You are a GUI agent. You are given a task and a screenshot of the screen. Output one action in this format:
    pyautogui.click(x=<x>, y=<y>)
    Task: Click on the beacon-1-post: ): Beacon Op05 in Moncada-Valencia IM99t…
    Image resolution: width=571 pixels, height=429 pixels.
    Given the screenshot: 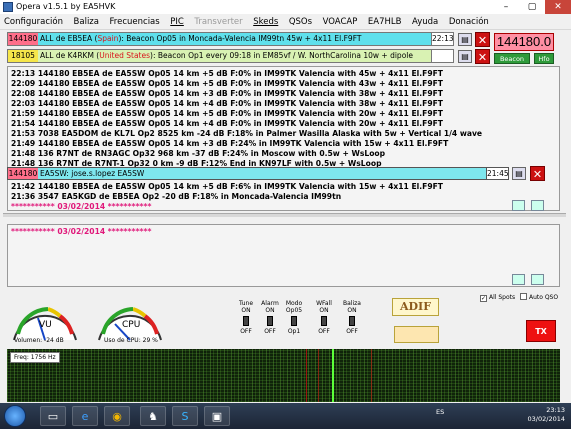 What is the action you would take?
    pyautogui.click(x=240, y=38)
    